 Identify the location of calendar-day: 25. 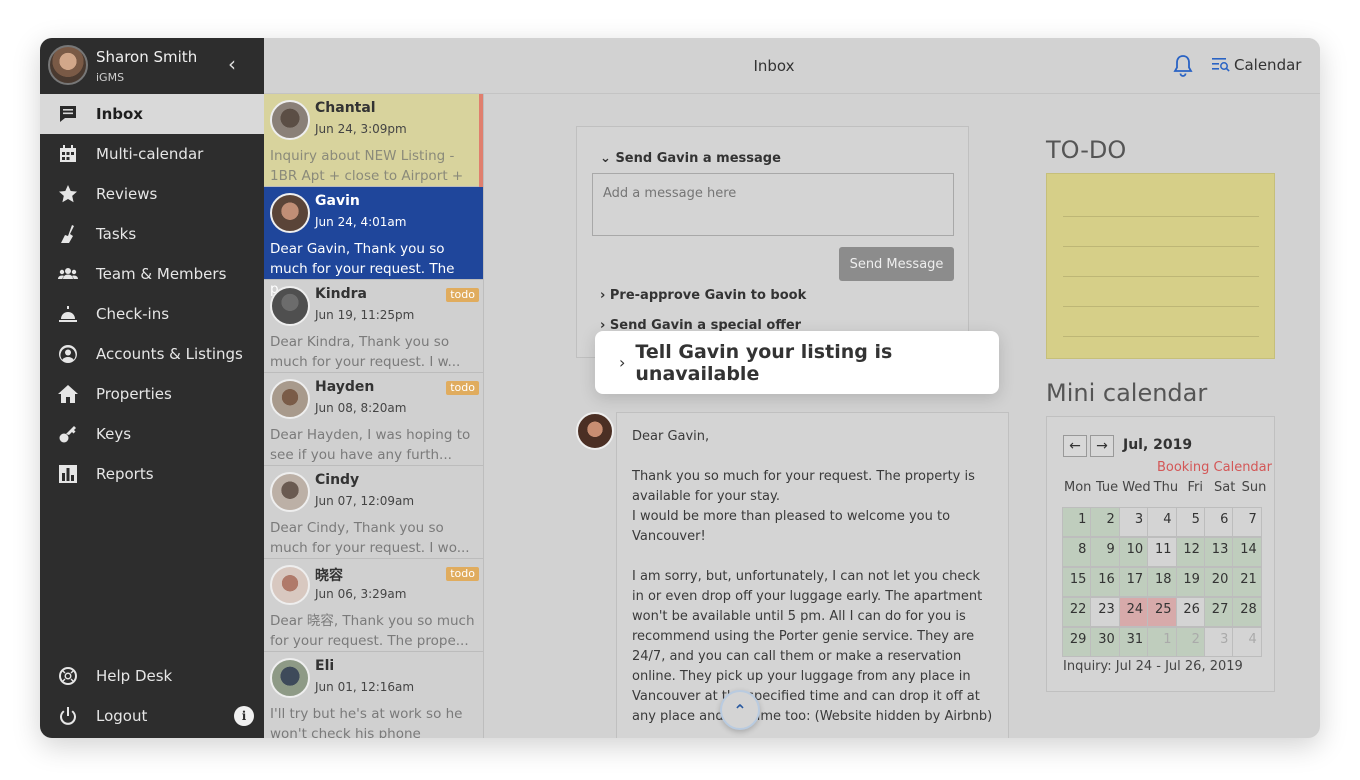
(1162, 612).